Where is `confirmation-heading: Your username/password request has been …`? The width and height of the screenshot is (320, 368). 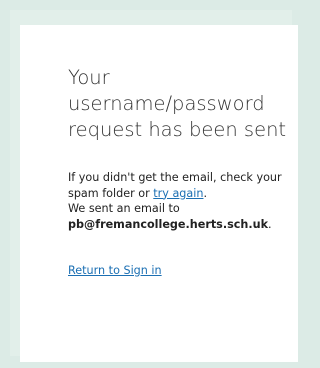
confirmation-heading: Your username/password request has been … is located at coordinates (177, 103).